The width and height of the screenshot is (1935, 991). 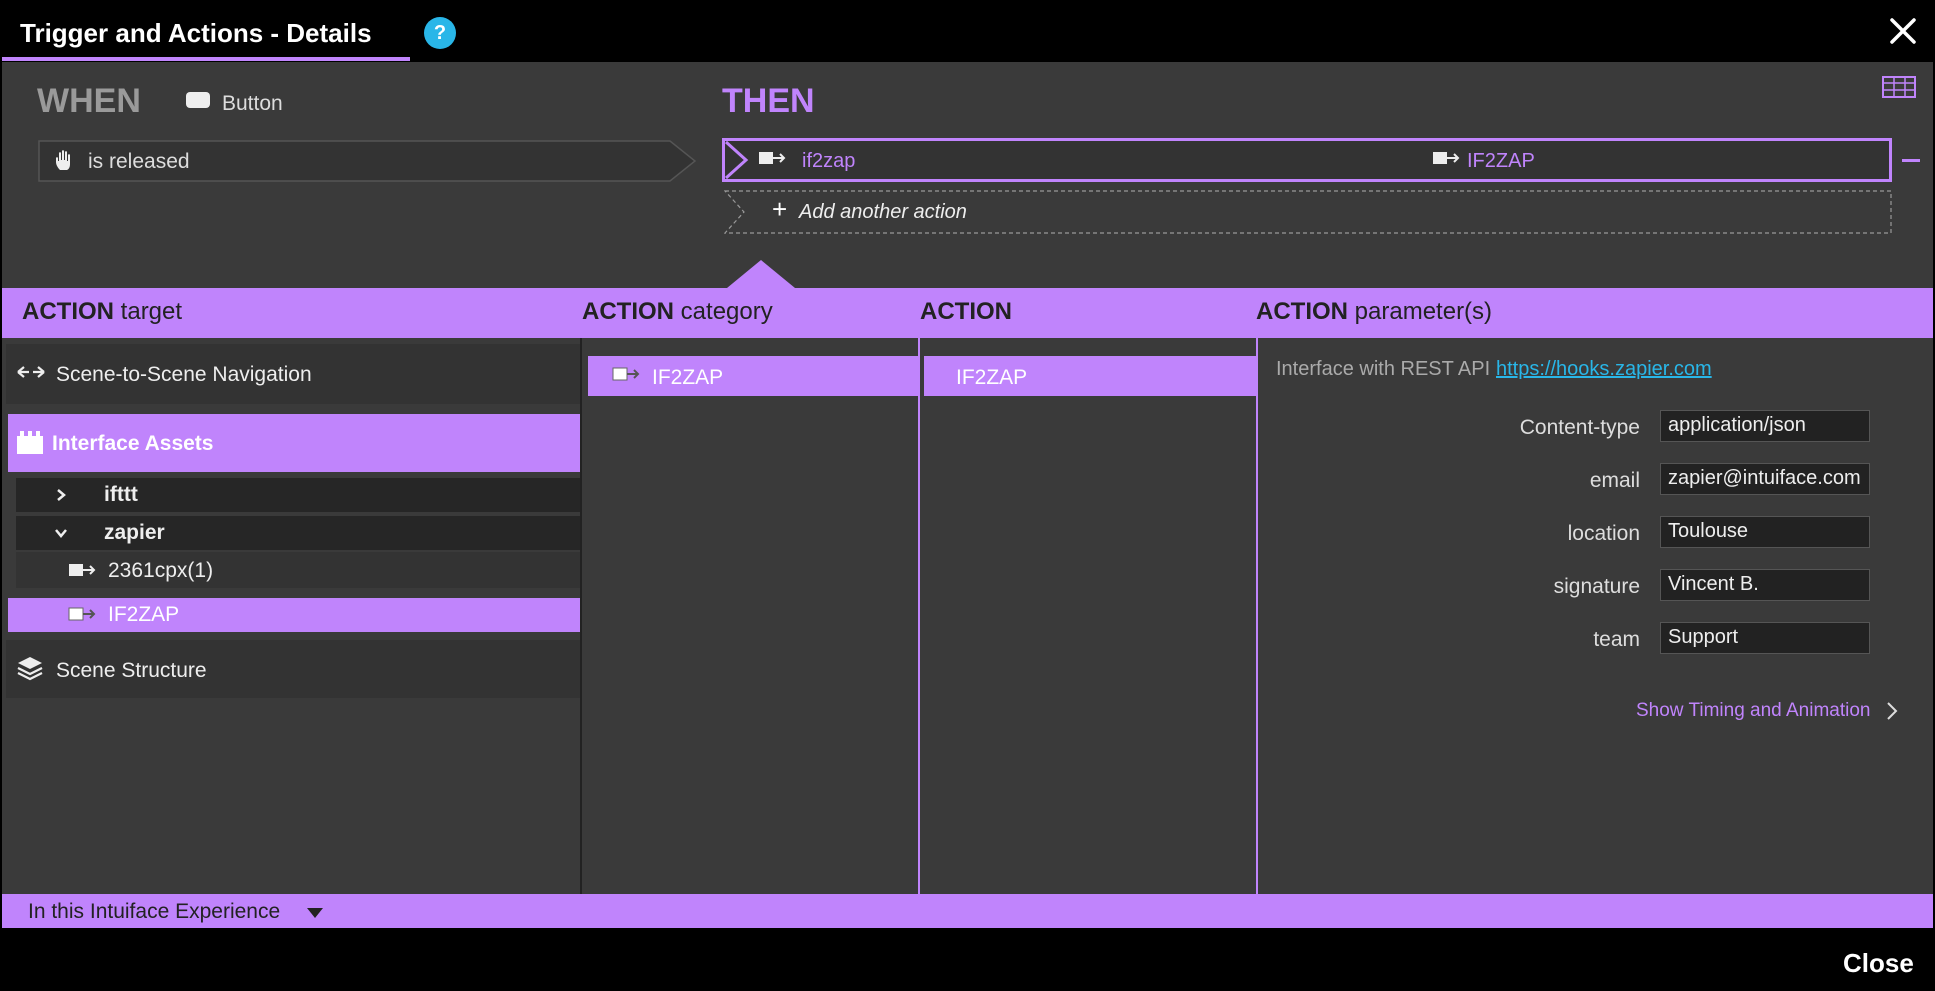 What do you see at coordinates (1614, 480) in the screenshot?
I see `param-label-email: email` at bounding box center [1614, 480].